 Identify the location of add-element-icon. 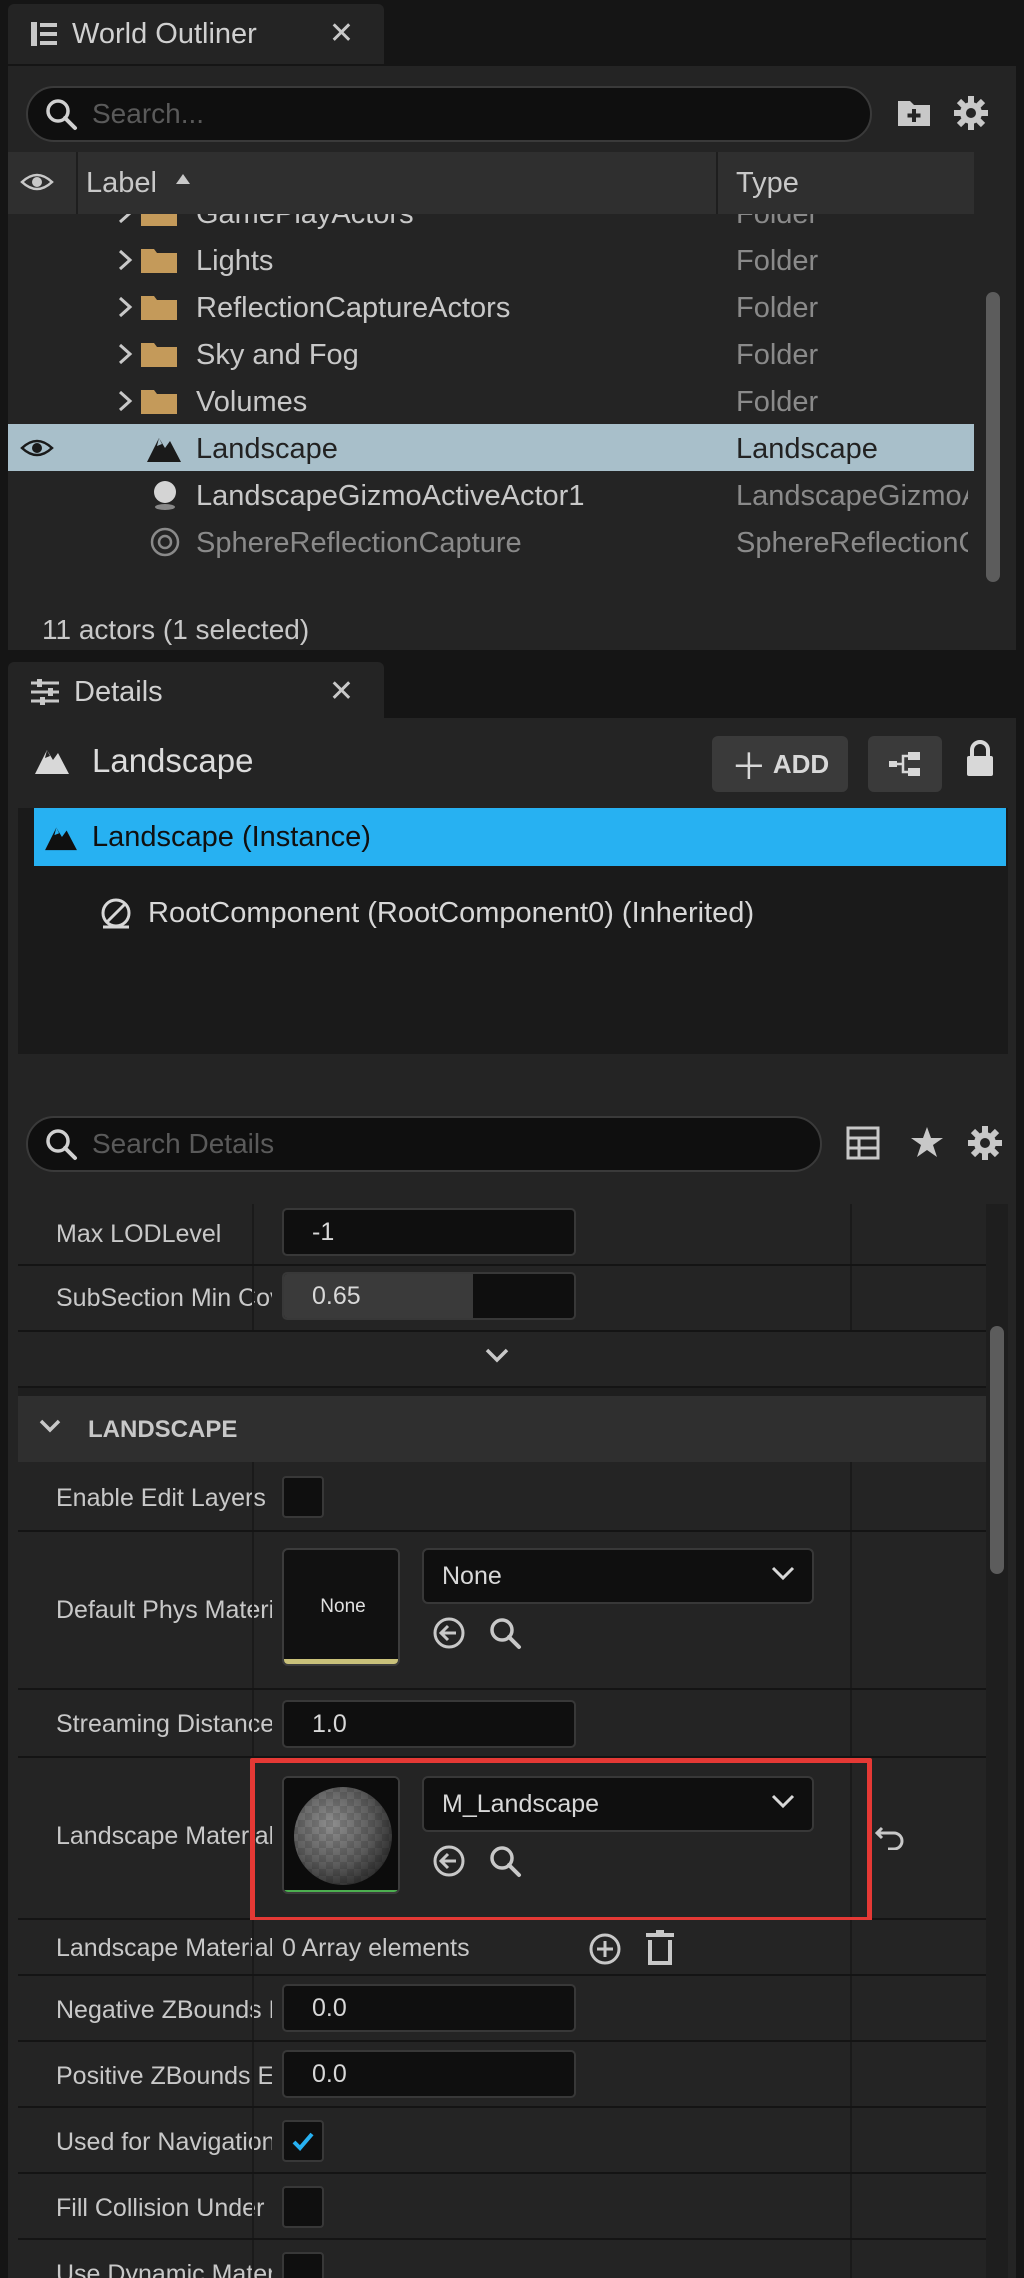
(605, 1949).